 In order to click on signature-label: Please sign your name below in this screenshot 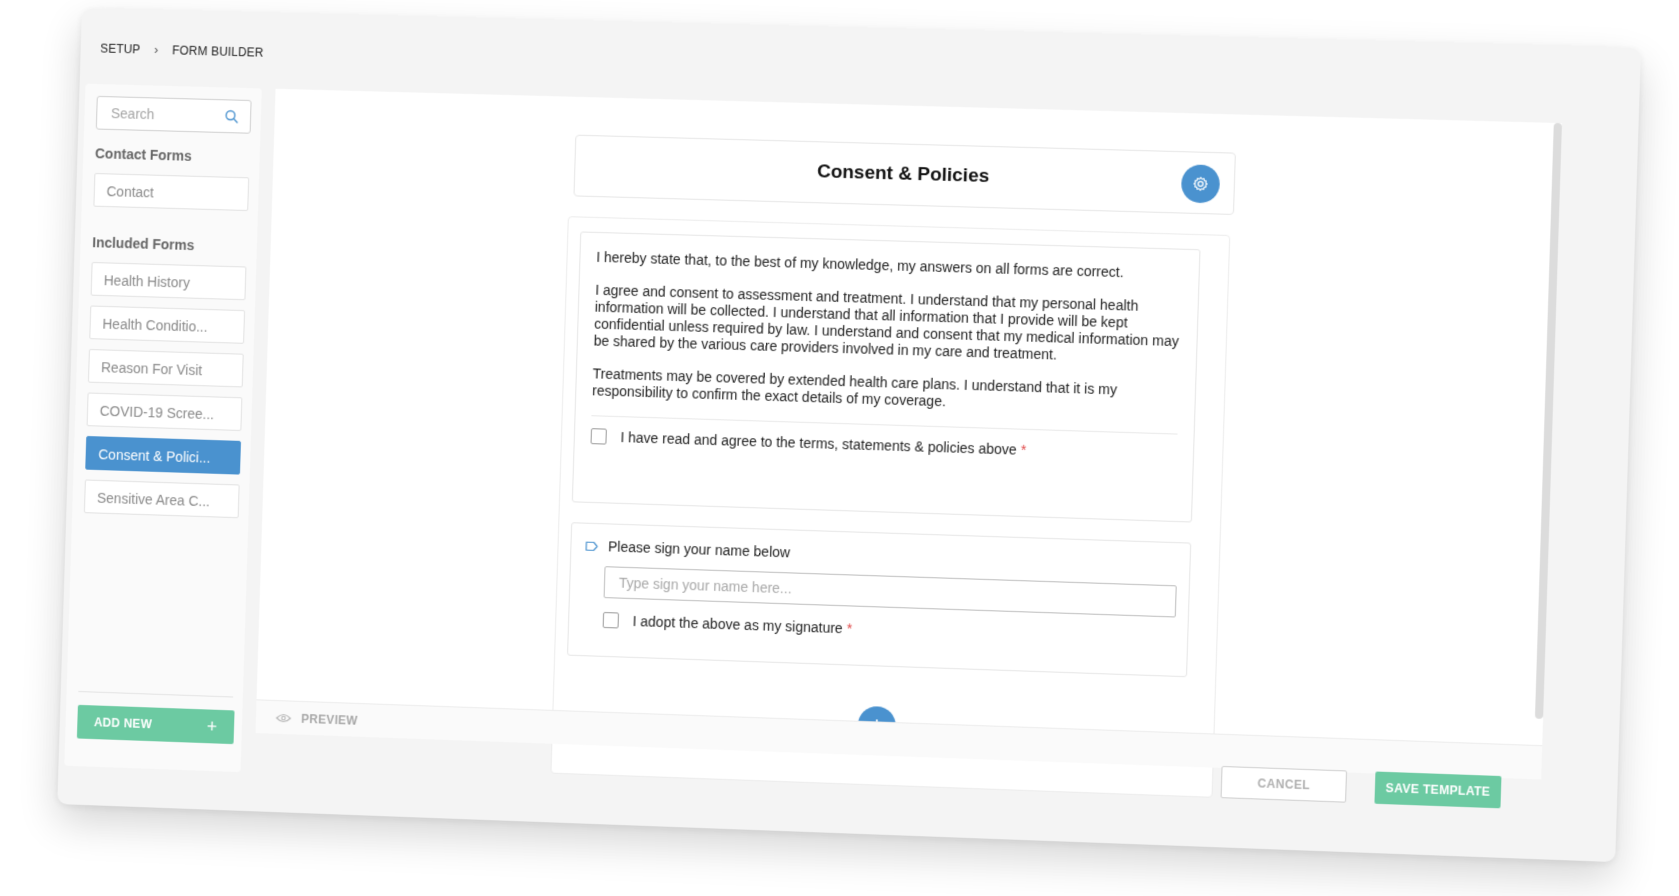, I will do `click(699, 549)`.